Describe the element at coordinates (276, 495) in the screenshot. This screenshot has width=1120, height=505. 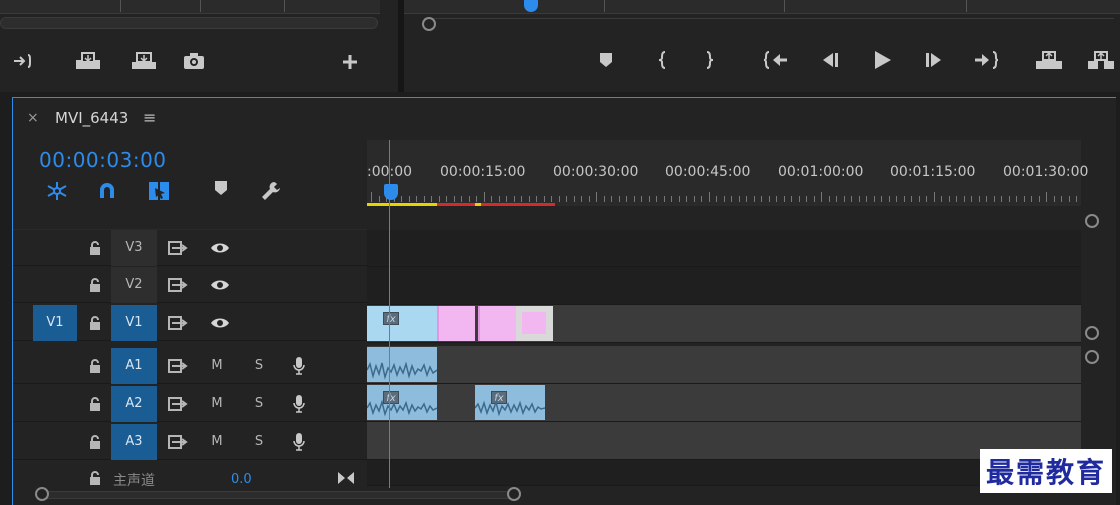
I see `zoom-scroll-bar` at that location.